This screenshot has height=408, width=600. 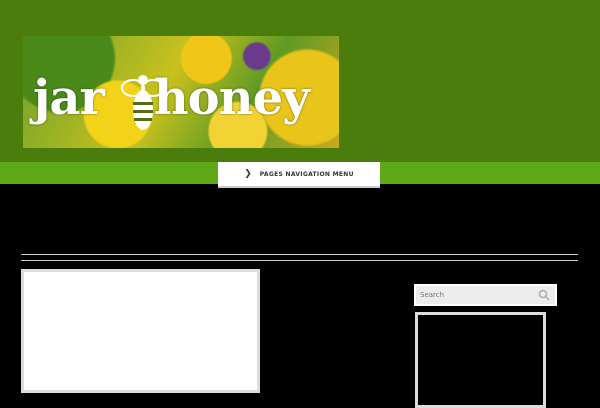 I want to click on search-icon, so click(x=544, y=295).